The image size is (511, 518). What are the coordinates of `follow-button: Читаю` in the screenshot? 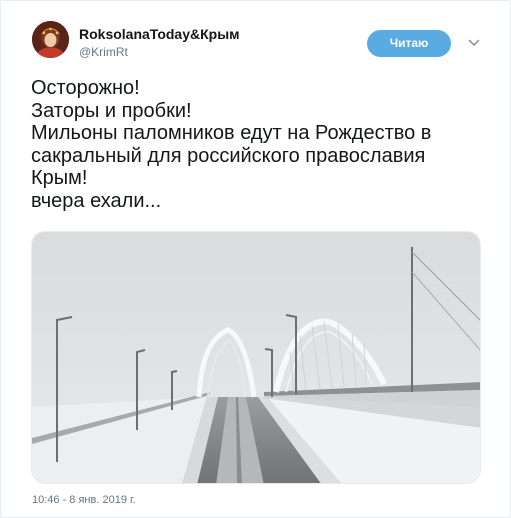 It's located at (409, 43).